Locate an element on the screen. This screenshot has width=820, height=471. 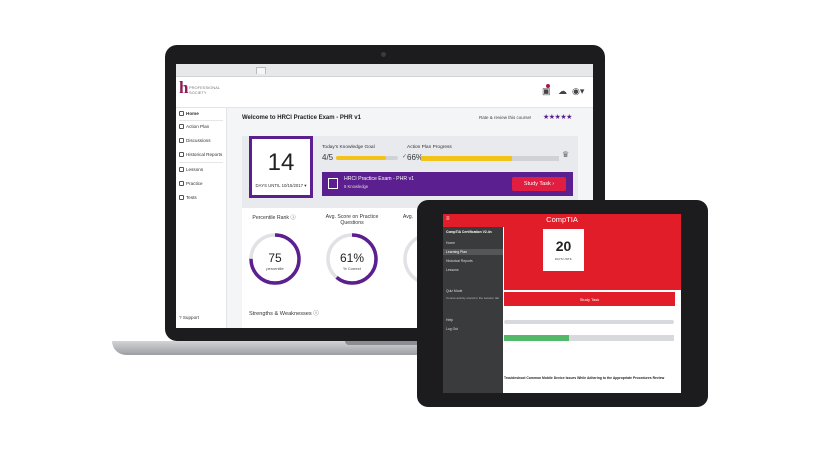
trophy-icon: ♛ is located at coordinates (566, 154).